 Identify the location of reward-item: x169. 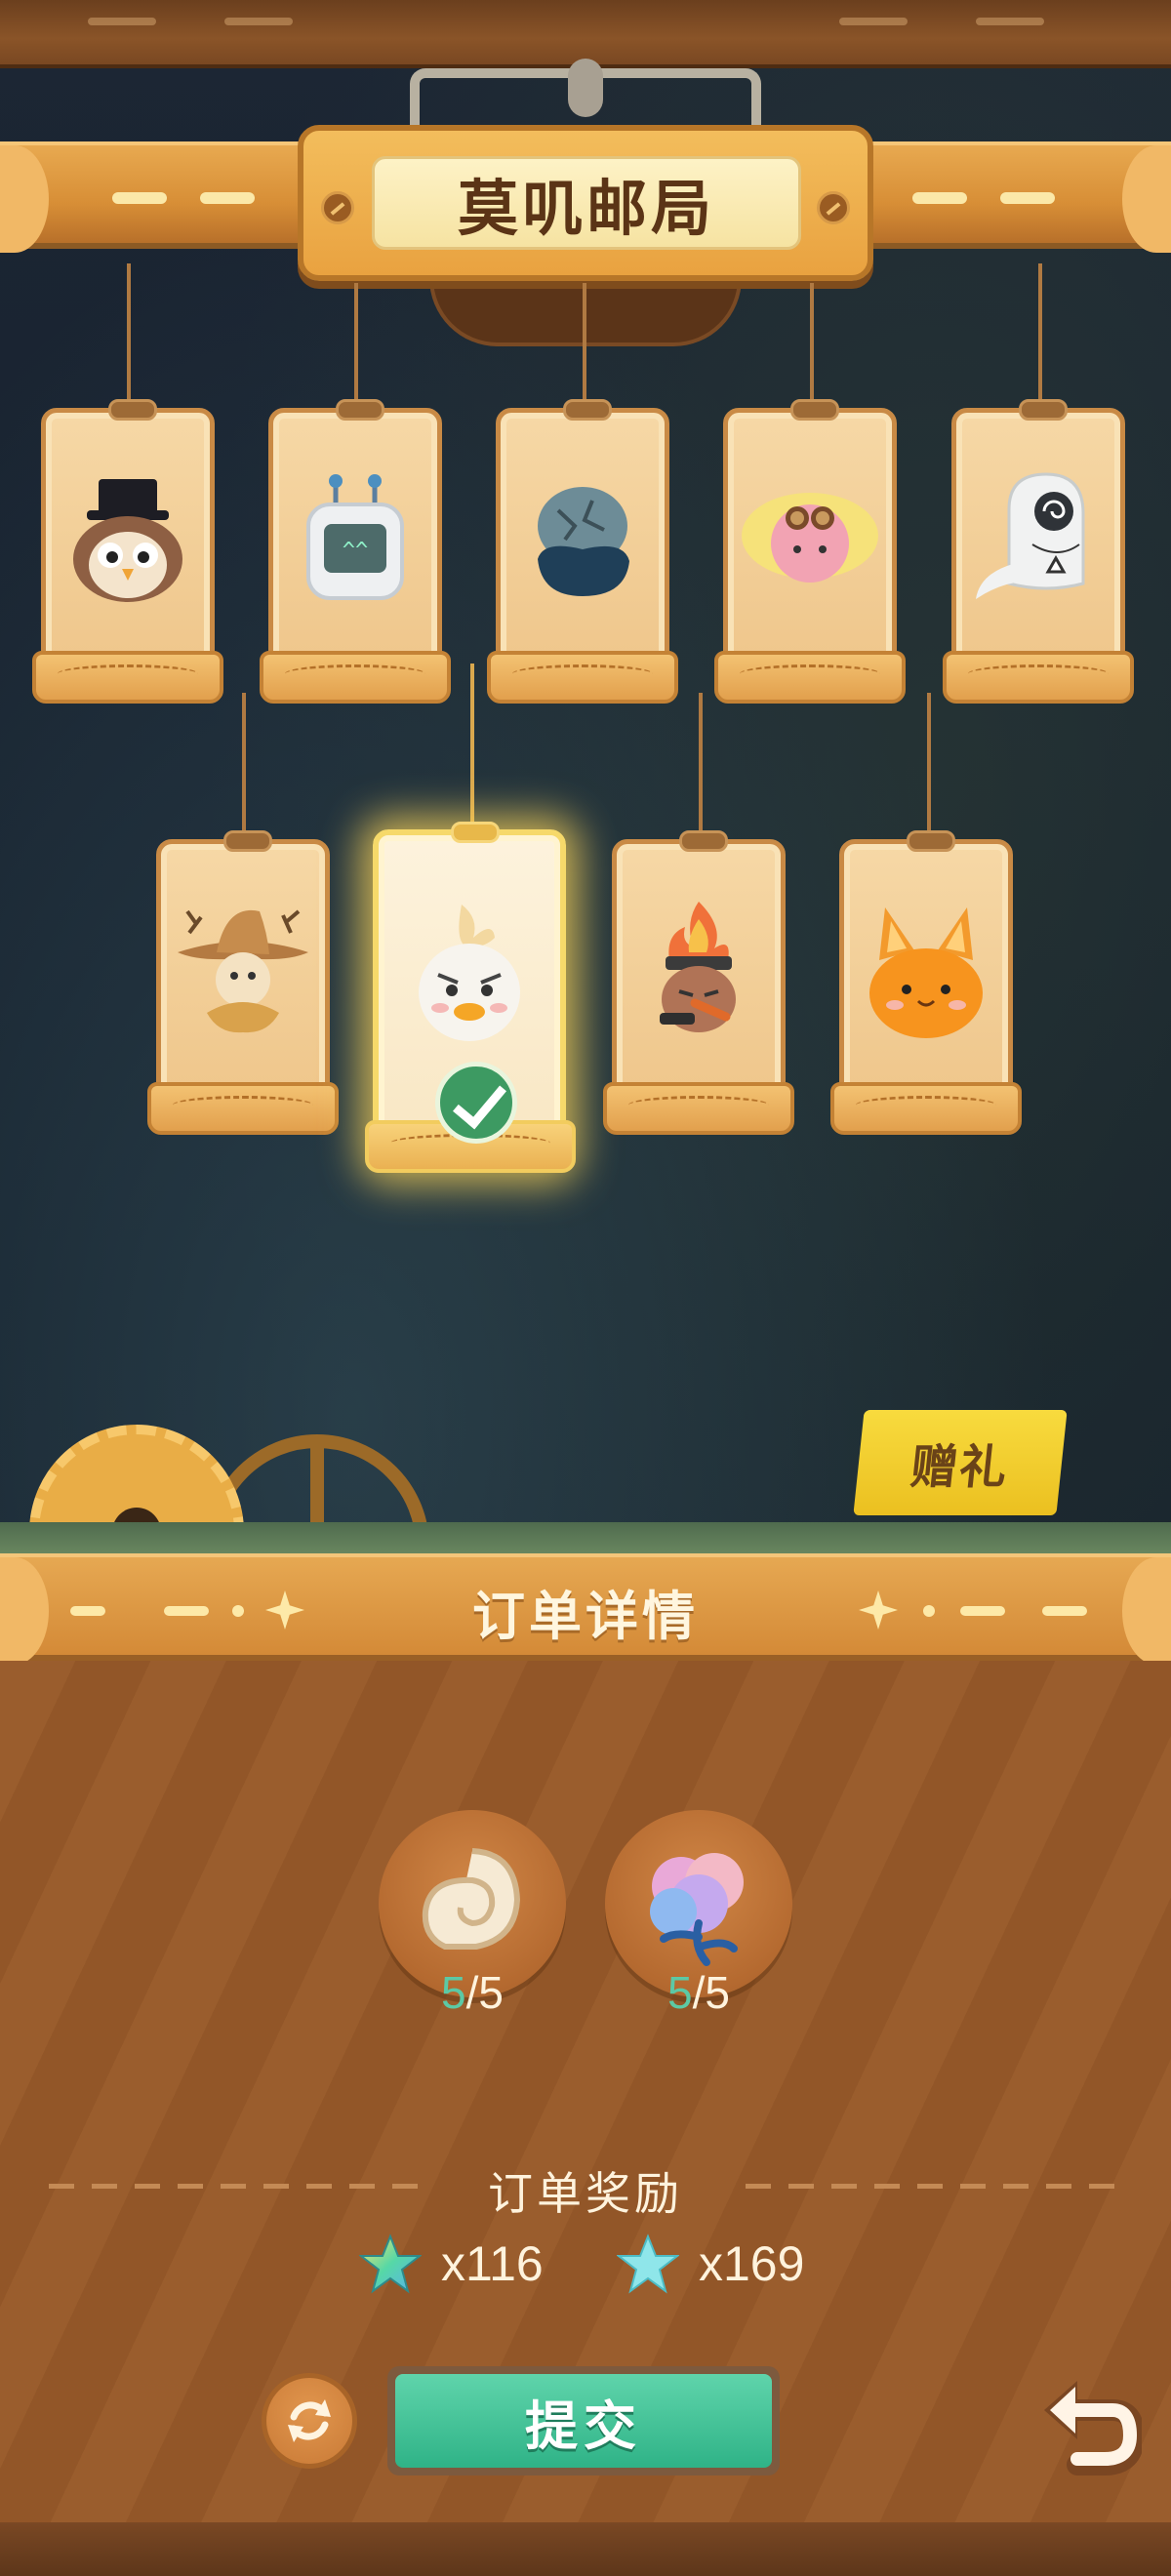
(710, 2264).